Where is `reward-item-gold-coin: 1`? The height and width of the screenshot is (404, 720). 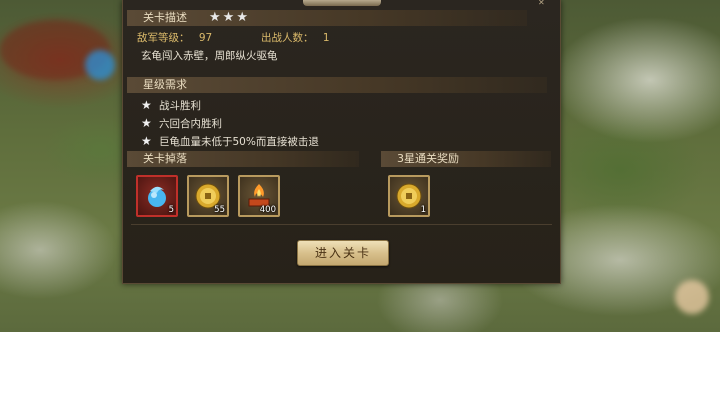
reward-item-gold-coin: 1 is located at coordinates (409, 196).